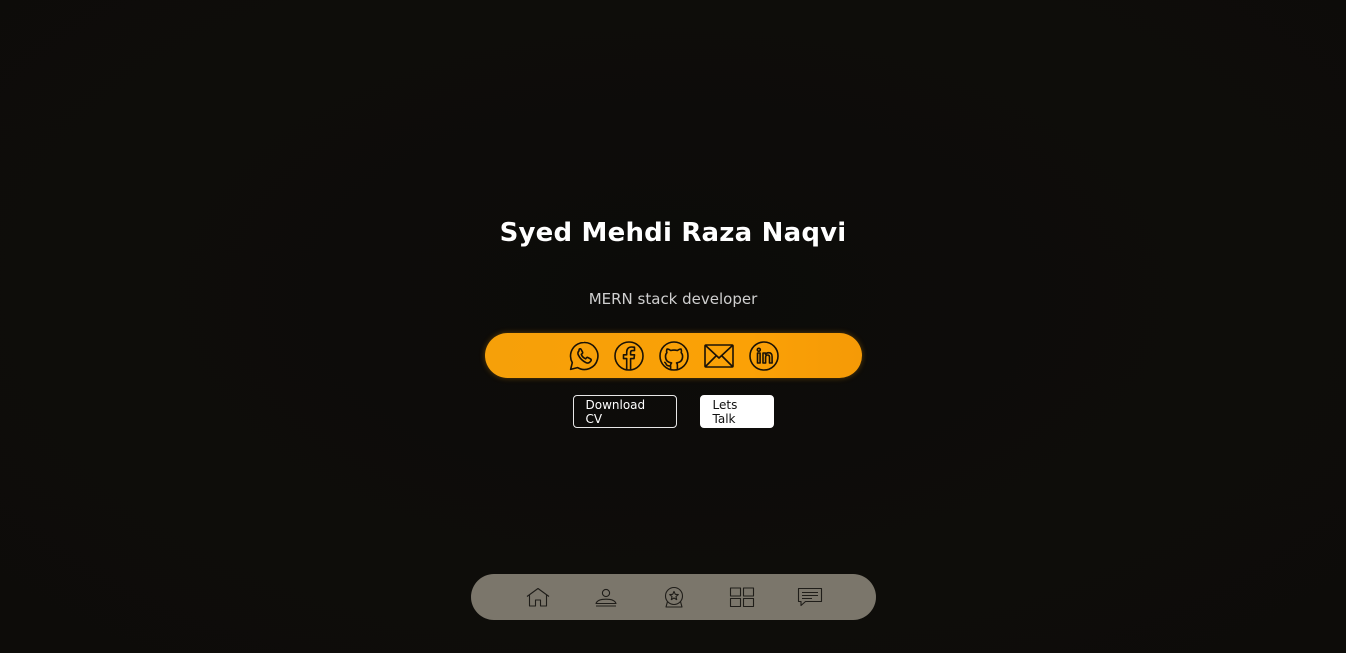 Image resolution: width=1346 pixels, height=653 pixels. I want to click on linkedin-icon, so click(763, 355).